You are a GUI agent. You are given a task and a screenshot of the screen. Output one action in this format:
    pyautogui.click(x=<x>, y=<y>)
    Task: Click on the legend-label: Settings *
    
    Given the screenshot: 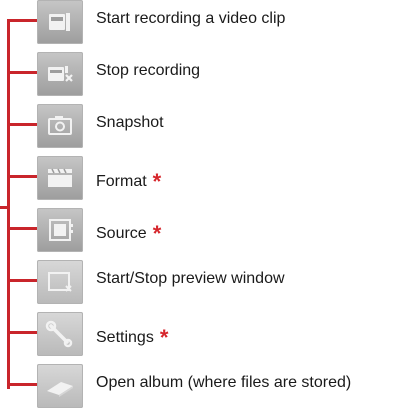 What is the action you would take?
    pyautogui.click(x=132, y=337)
    